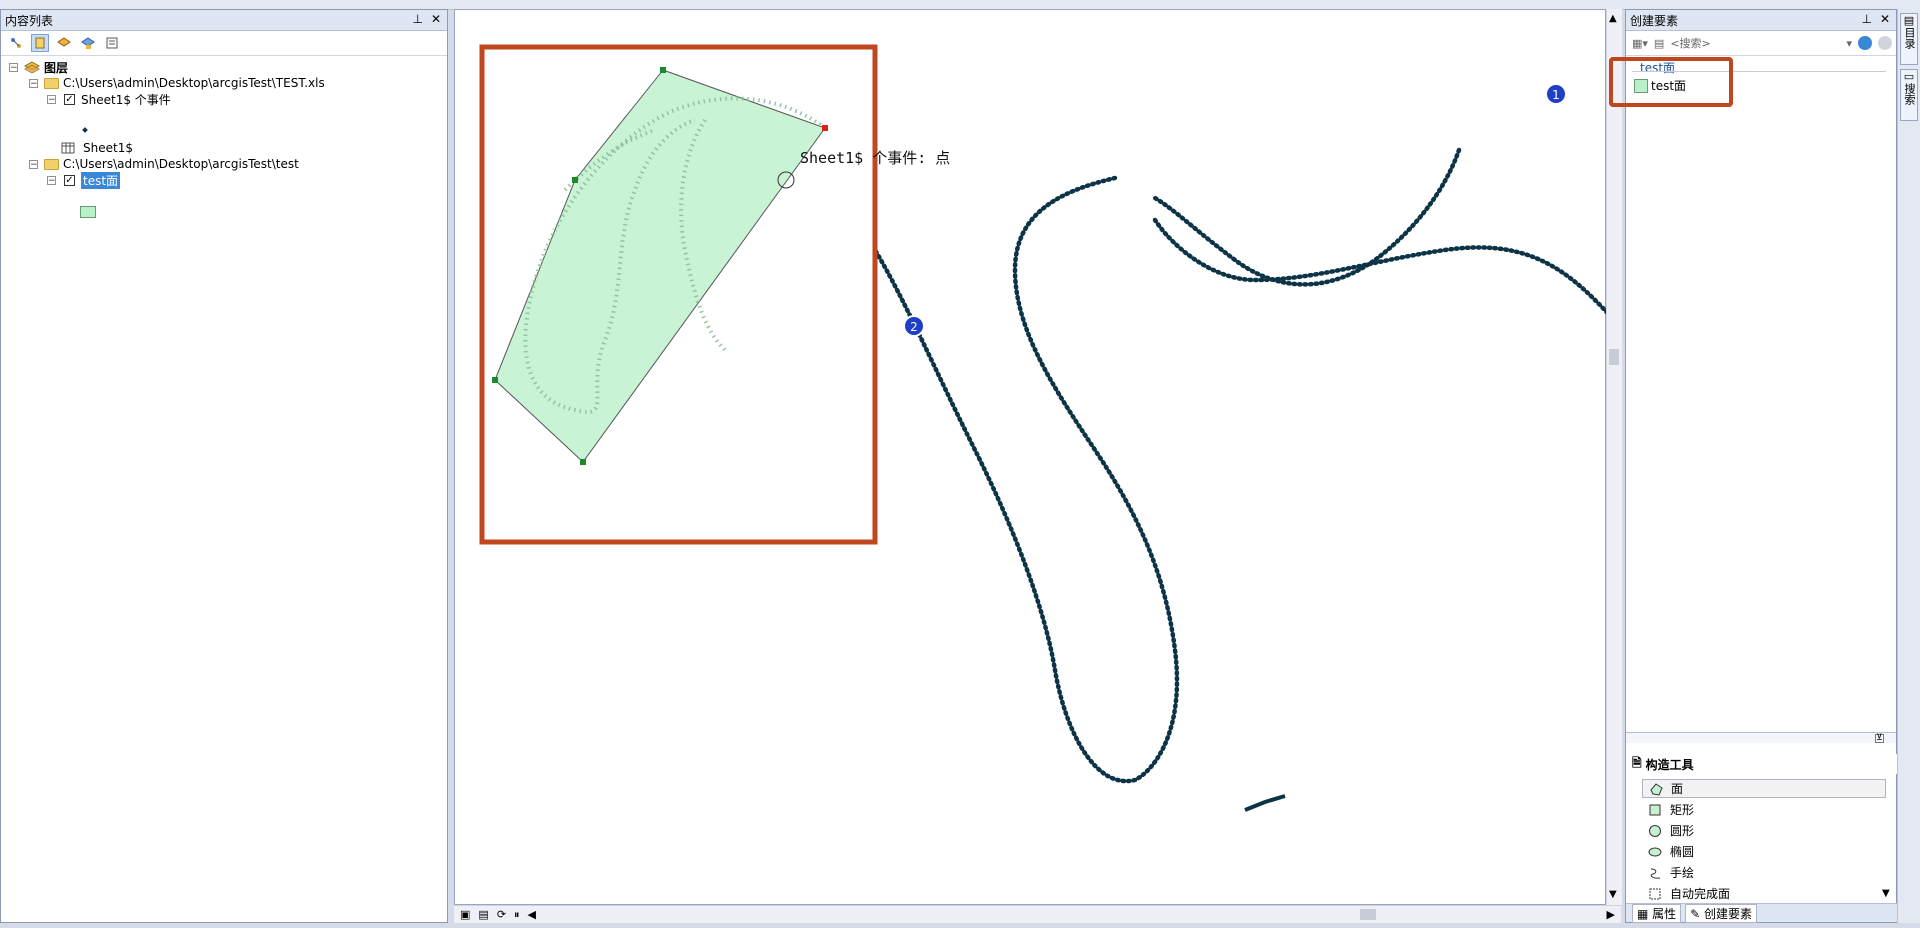  I want to click on ellipse-tool-icon, so click(1655, 851).